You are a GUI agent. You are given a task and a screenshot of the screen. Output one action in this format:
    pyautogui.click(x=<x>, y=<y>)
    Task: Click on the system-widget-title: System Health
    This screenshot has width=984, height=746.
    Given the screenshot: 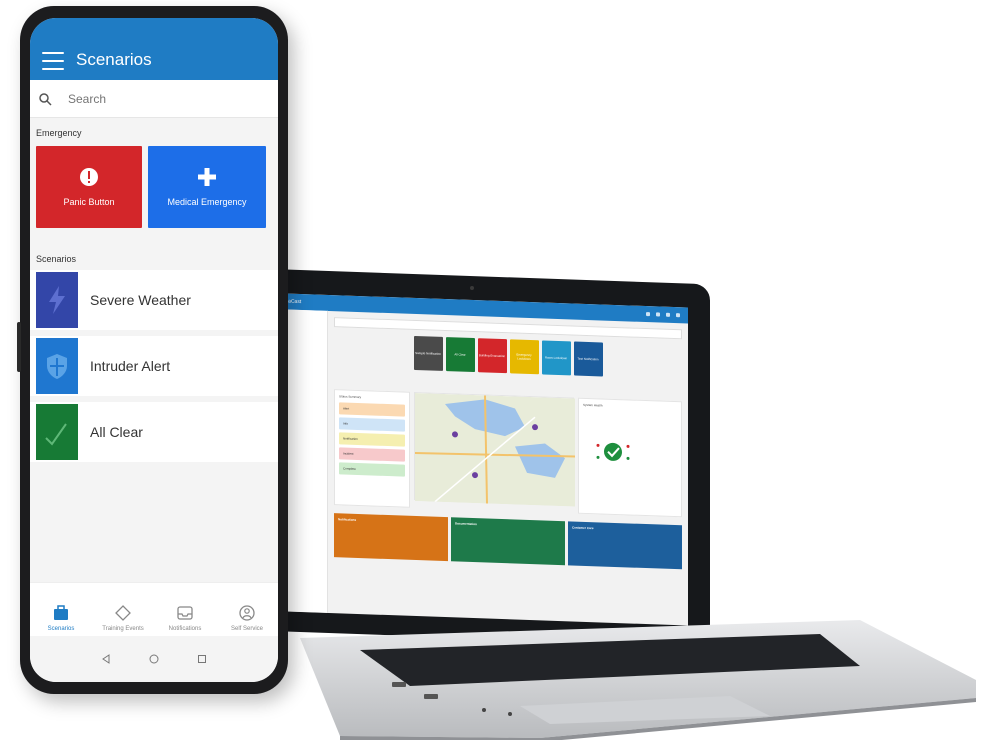 What is the action you would take?
    pyautogui.click(x=593, y=405)
    